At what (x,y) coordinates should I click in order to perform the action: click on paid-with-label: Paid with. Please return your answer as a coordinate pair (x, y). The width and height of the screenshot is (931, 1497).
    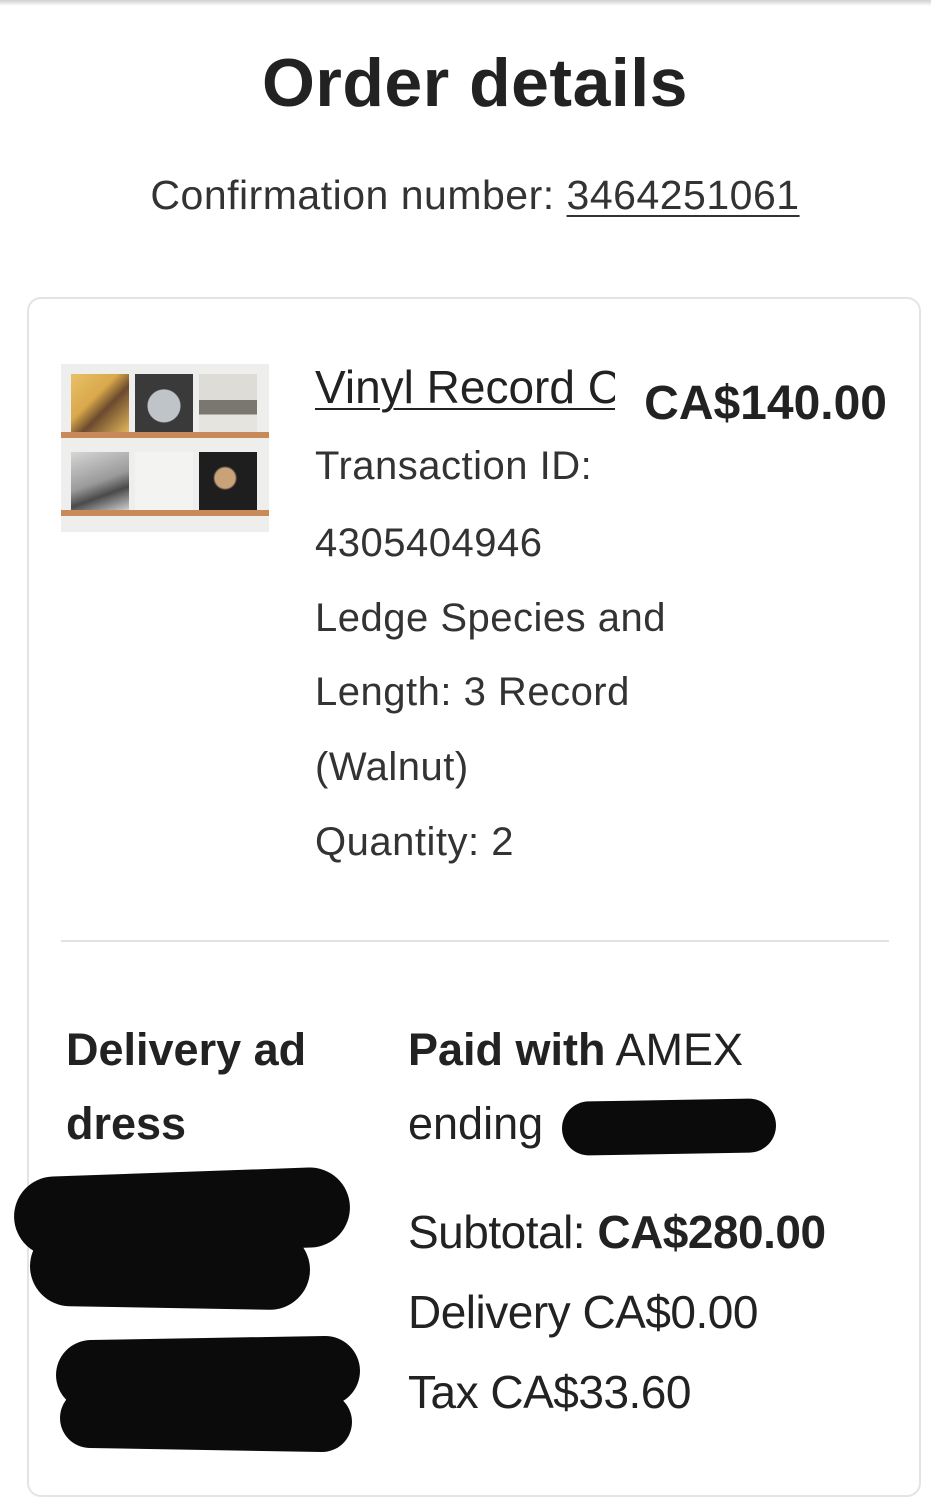
    Looking at the image, I should click on (507, 1049).